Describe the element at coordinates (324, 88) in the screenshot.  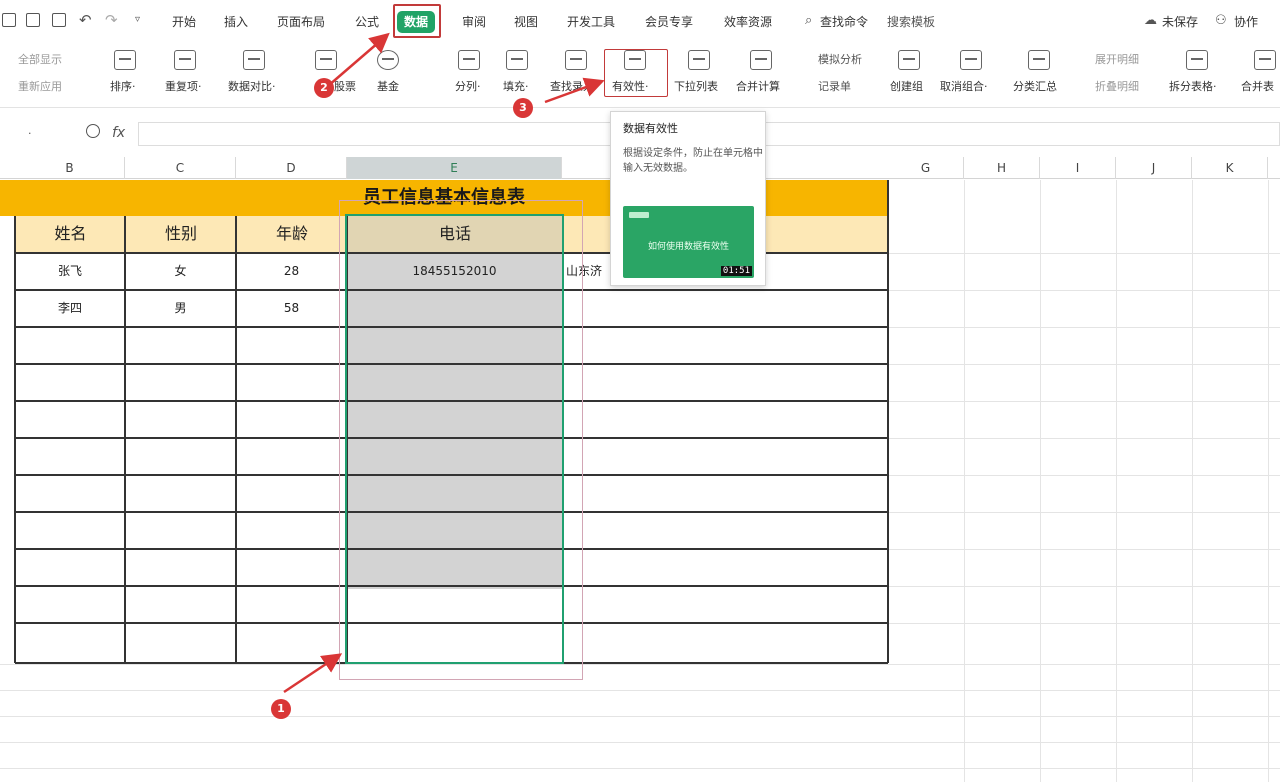
I see `step-badge-2: 2` at that location.